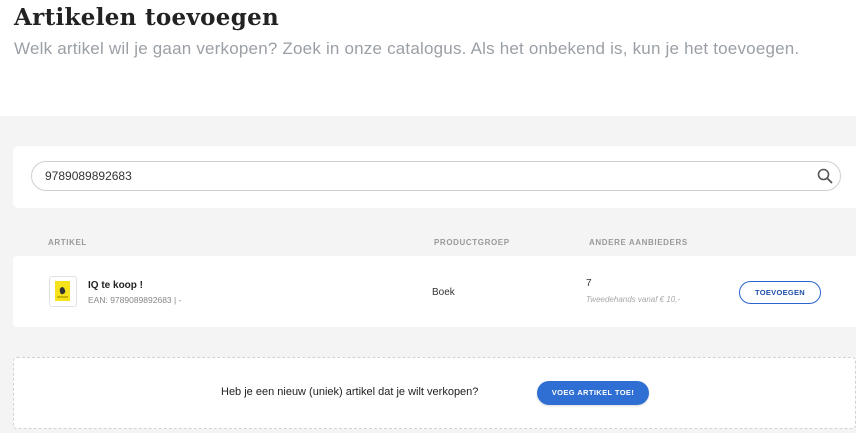  Describe the element at coordinates (67, 242) in the screenshot. I see `column-header-artikel: ARTIKEL` at that location.